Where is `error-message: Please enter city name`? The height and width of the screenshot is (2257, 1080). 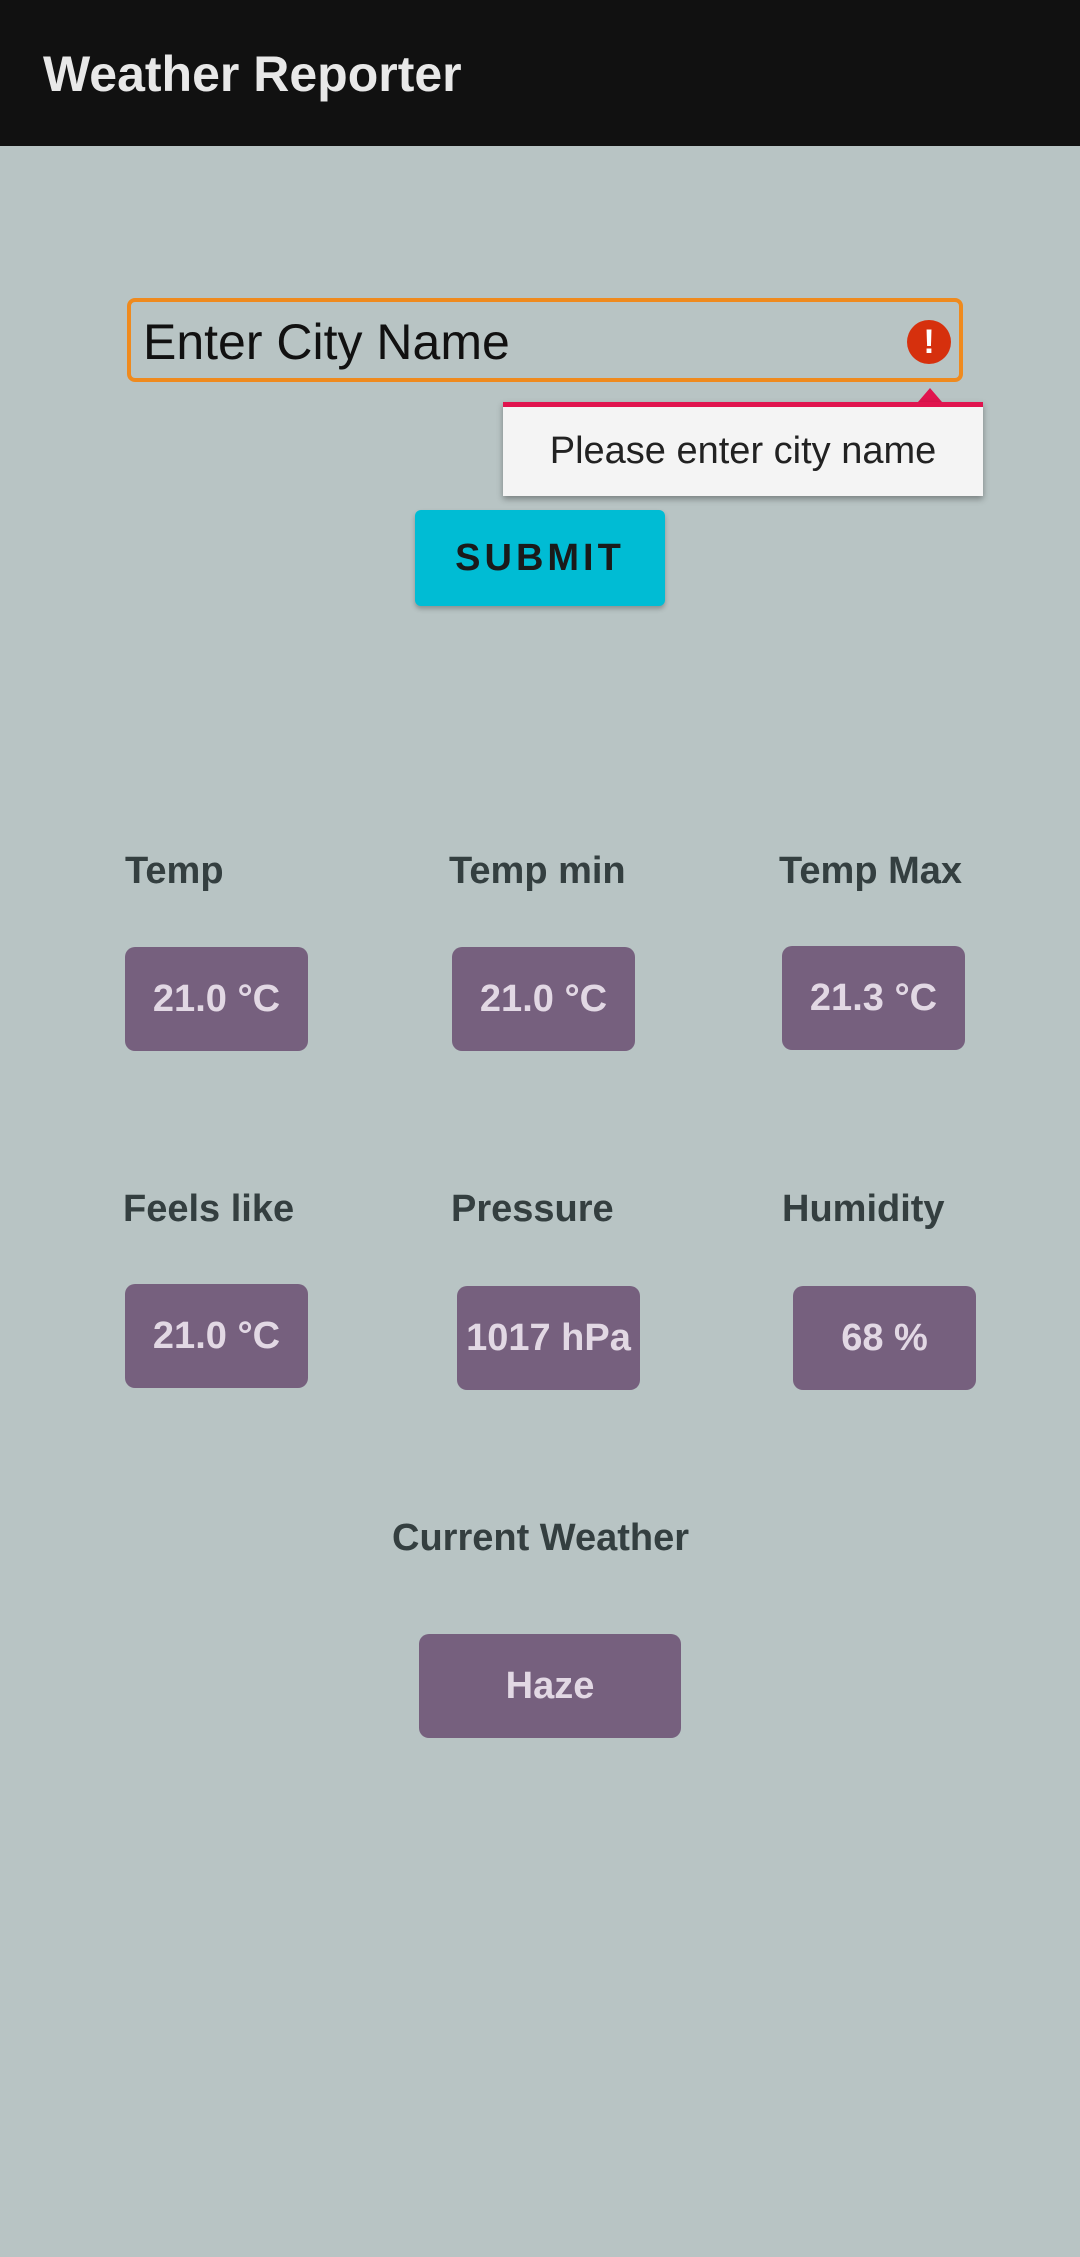
error-message: Please enter city name is located at coordinates (743, 451).